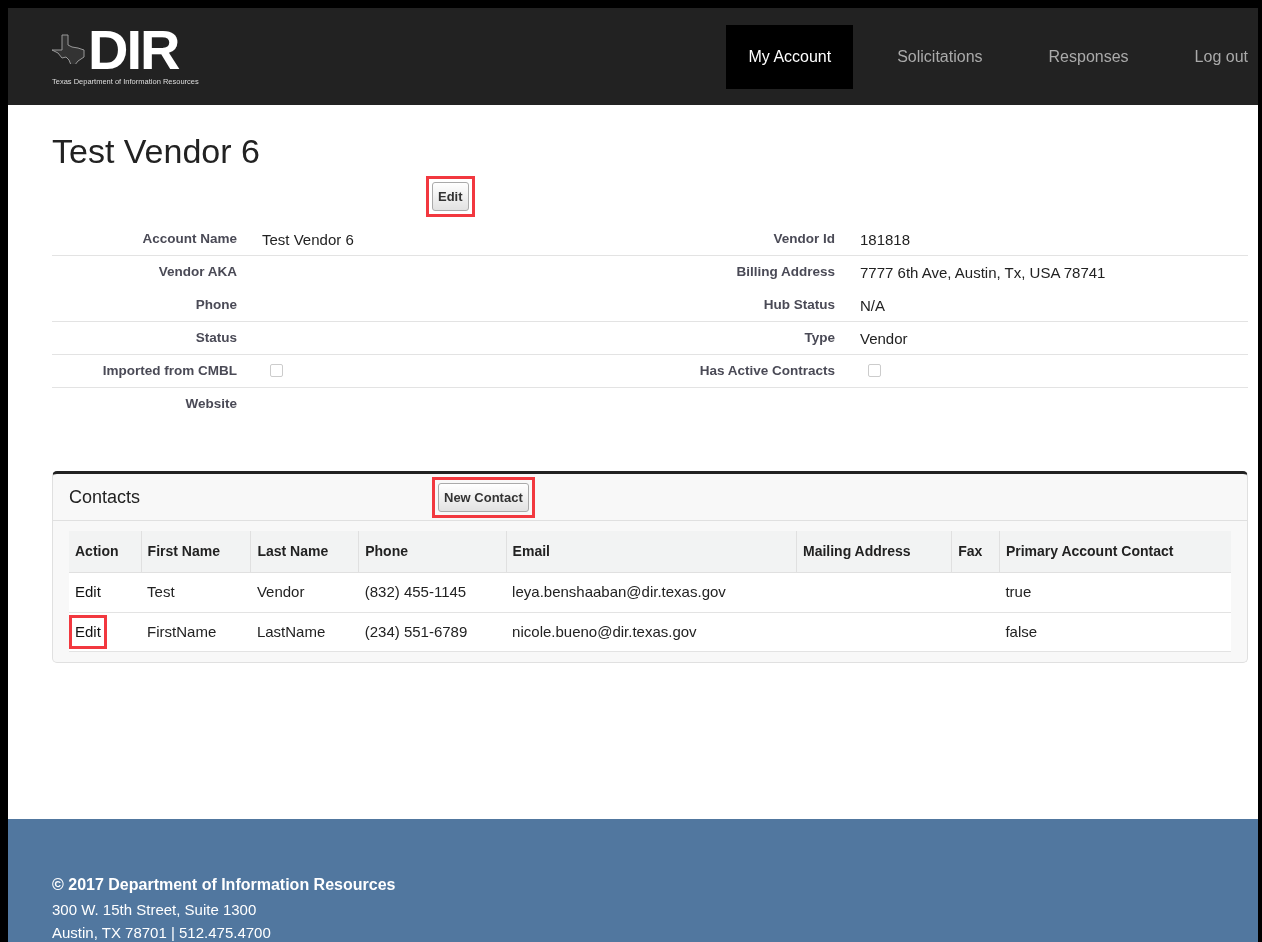  Describe the element at coordinates (155, 909) in the screenshot. I see `address-text: 300 W. 15th Street, Suite 1300` at that location.